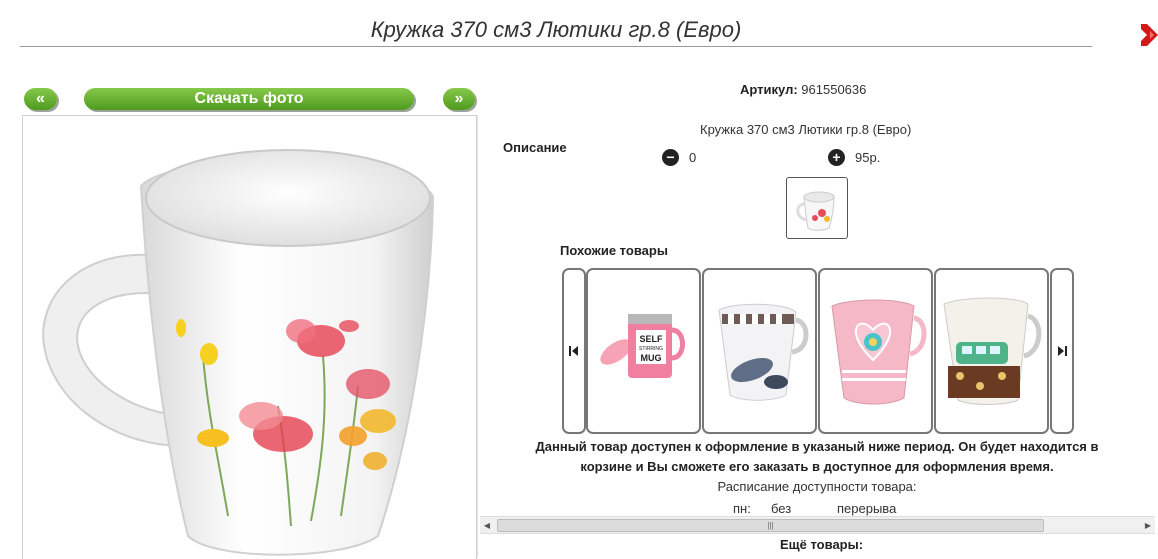  What do you see at coordinates (535, 147) in the screenshot?
I see `description-label: Описание` at bounding box center [535, 147].